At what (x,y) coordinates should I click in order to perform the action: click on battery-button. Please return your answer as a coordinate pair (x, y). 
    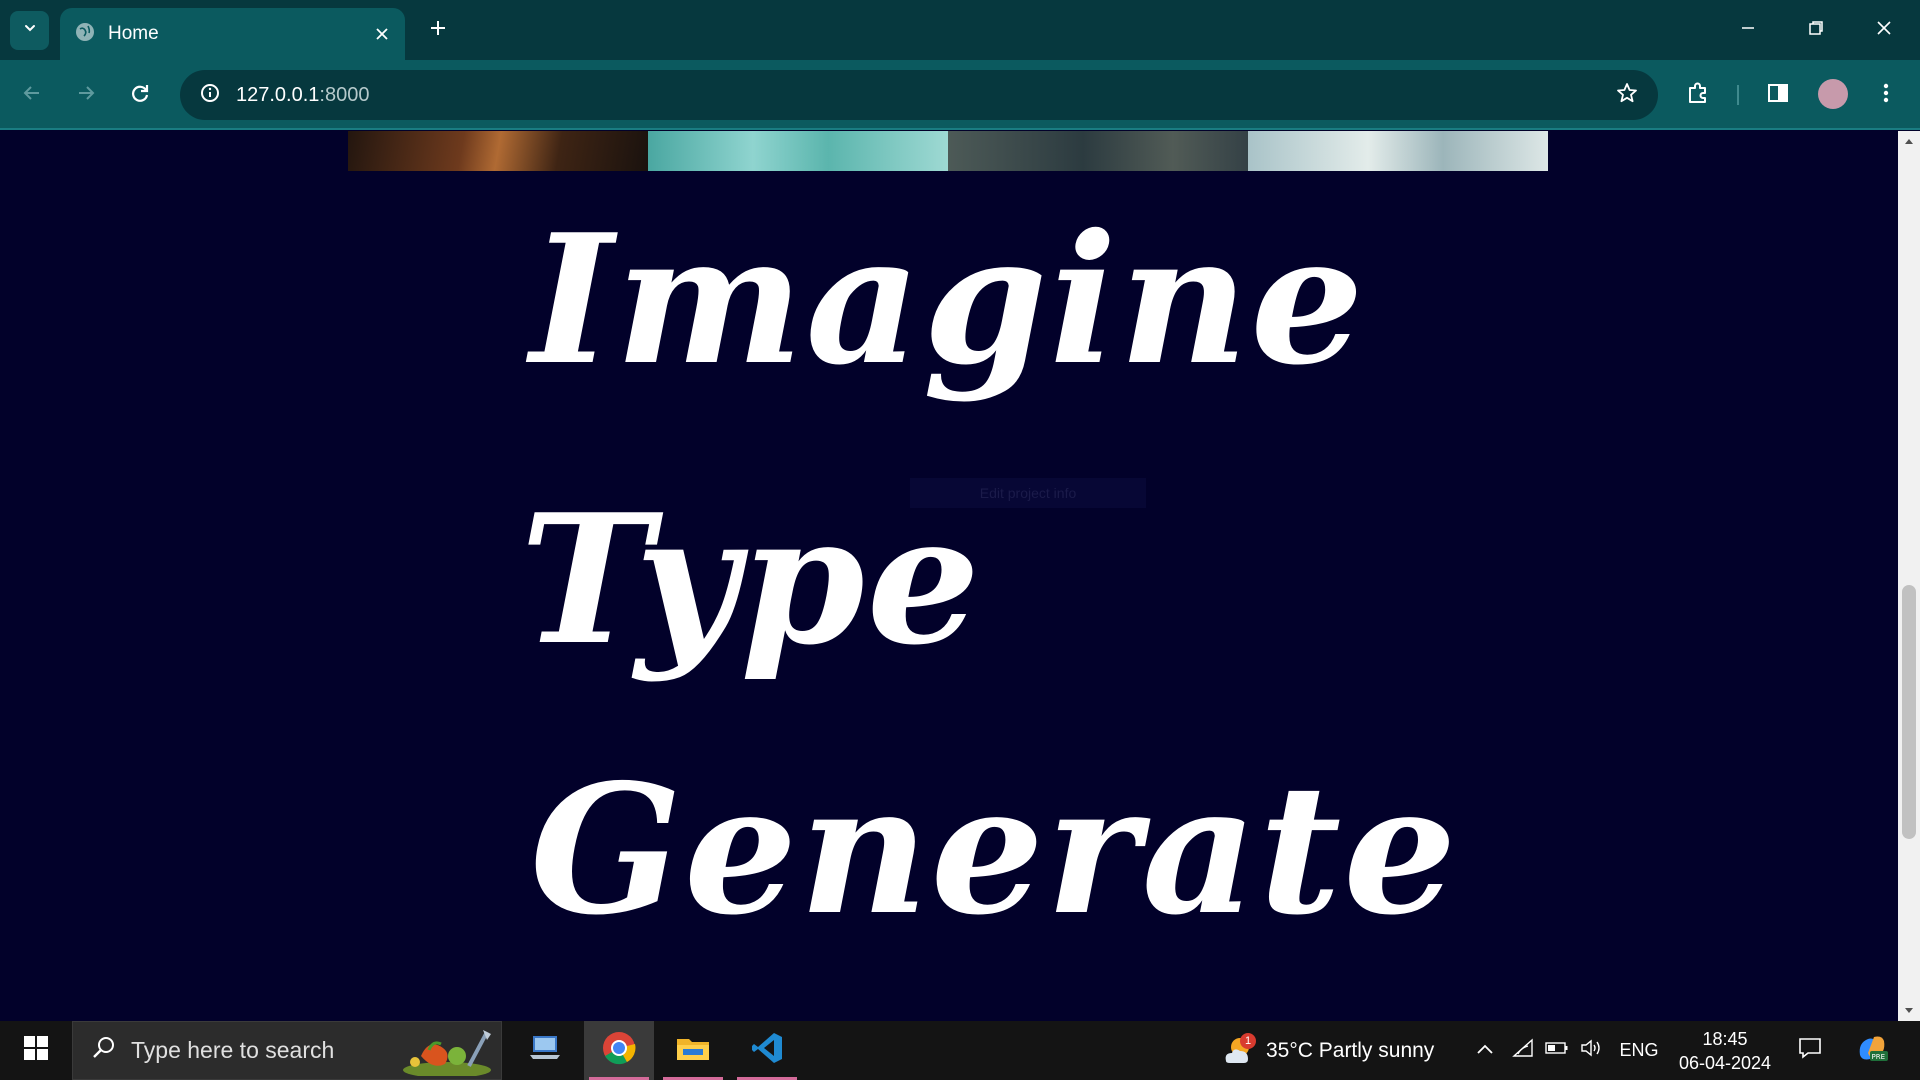
    Looking at the image, I should click on (1557, 1050).